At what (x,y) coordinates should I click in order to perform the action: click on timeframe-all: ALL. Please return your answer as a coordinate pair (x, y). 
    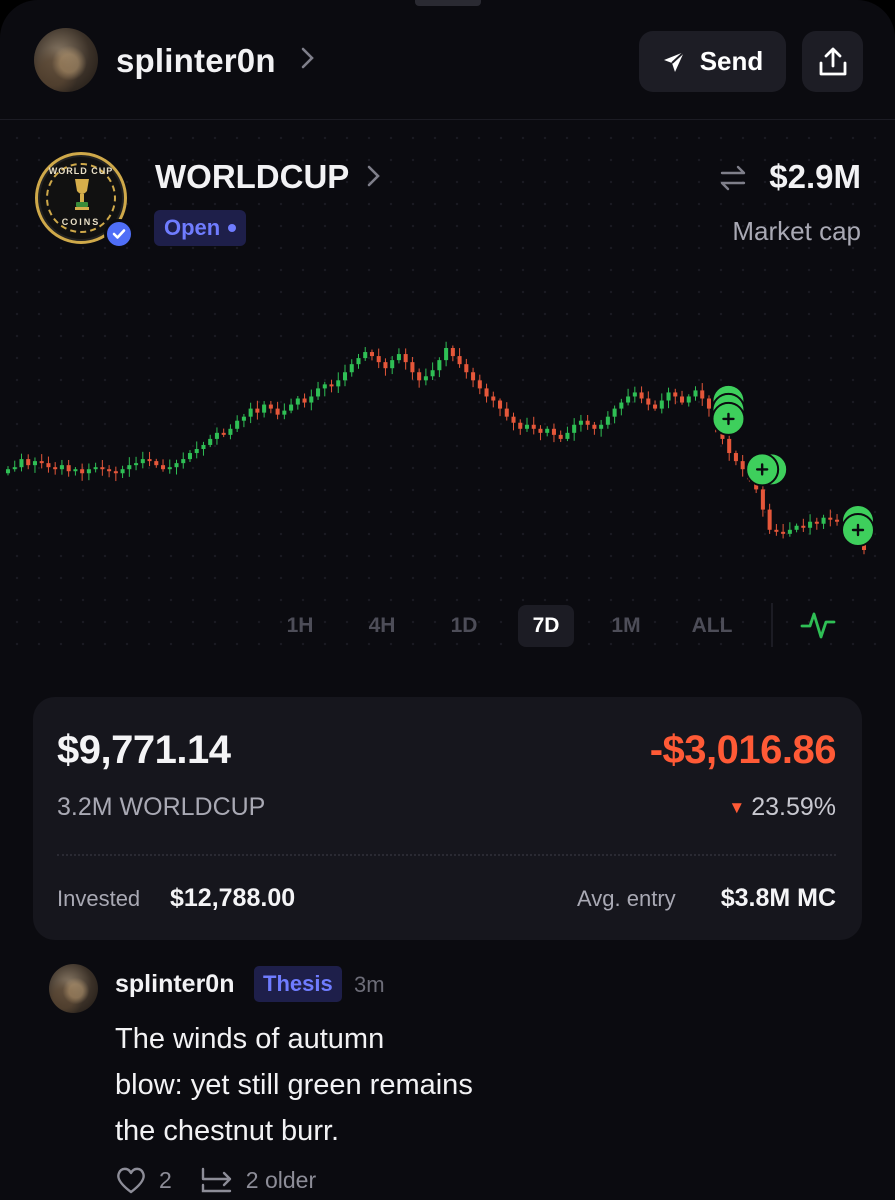
    Looking at the image, I should click on (712, 626).